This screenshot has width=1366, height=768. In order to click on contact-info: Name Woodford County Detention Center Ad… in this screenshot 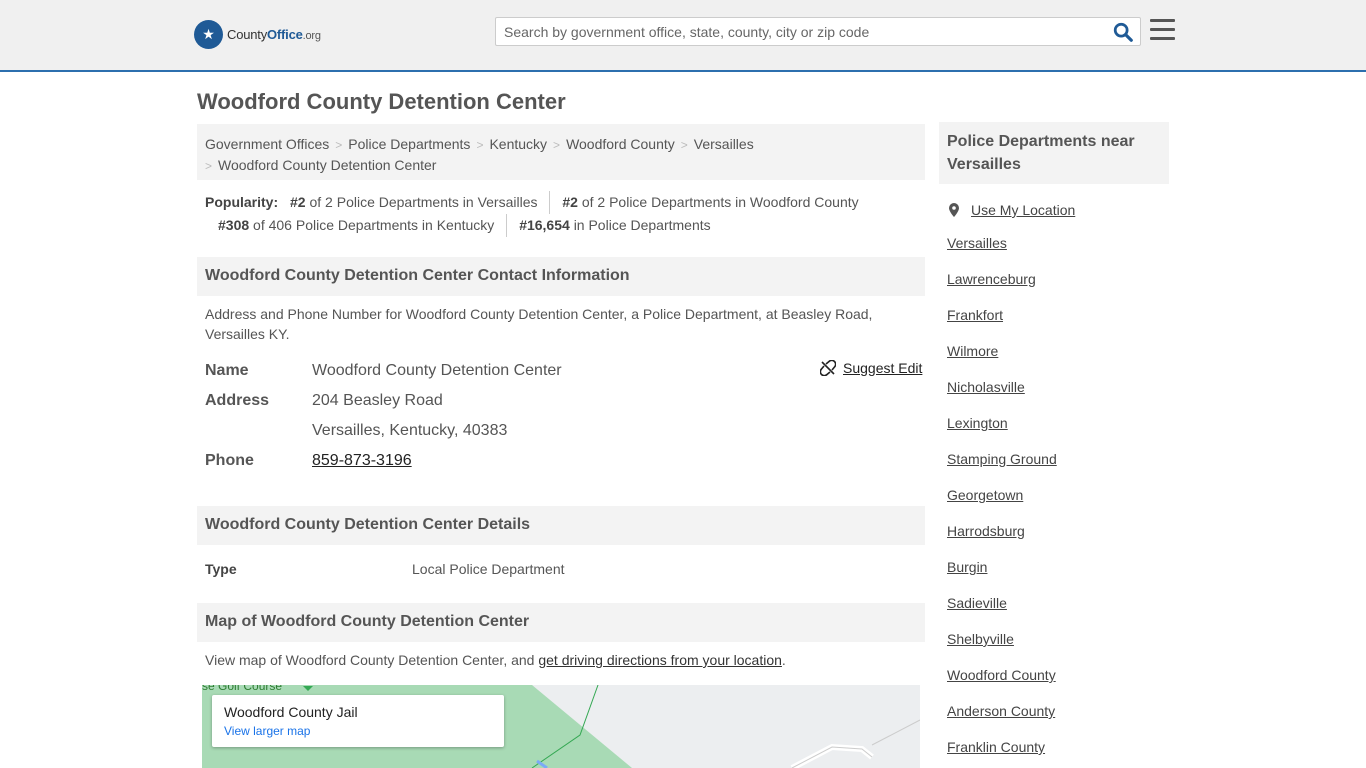, I will do `click(565, 416)`.